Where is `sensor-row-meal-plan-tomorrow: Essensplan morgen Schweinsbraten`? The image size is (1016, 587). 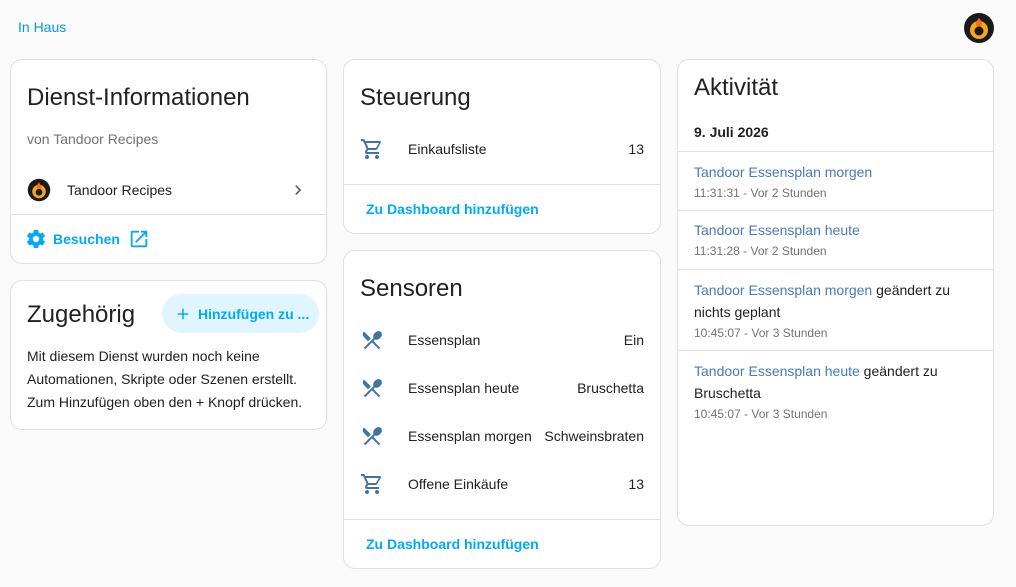 sensor-row-meal-plan-tomorrow: Essensplan morgen Schweinsbraten is located at coordinates (502, 436).